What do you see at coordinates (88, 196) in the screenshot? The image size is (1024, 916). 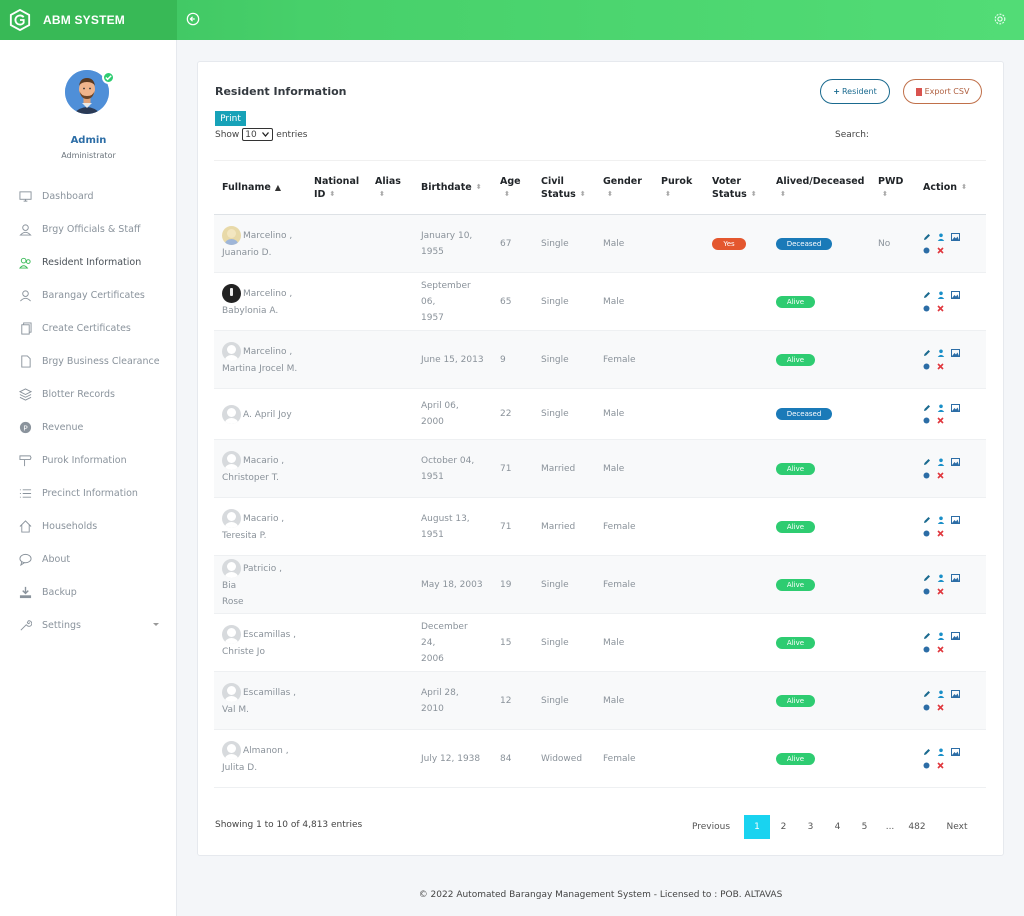 I see `sidebar-item-dashboard: Dashboard` at bounding box center [88, 196].